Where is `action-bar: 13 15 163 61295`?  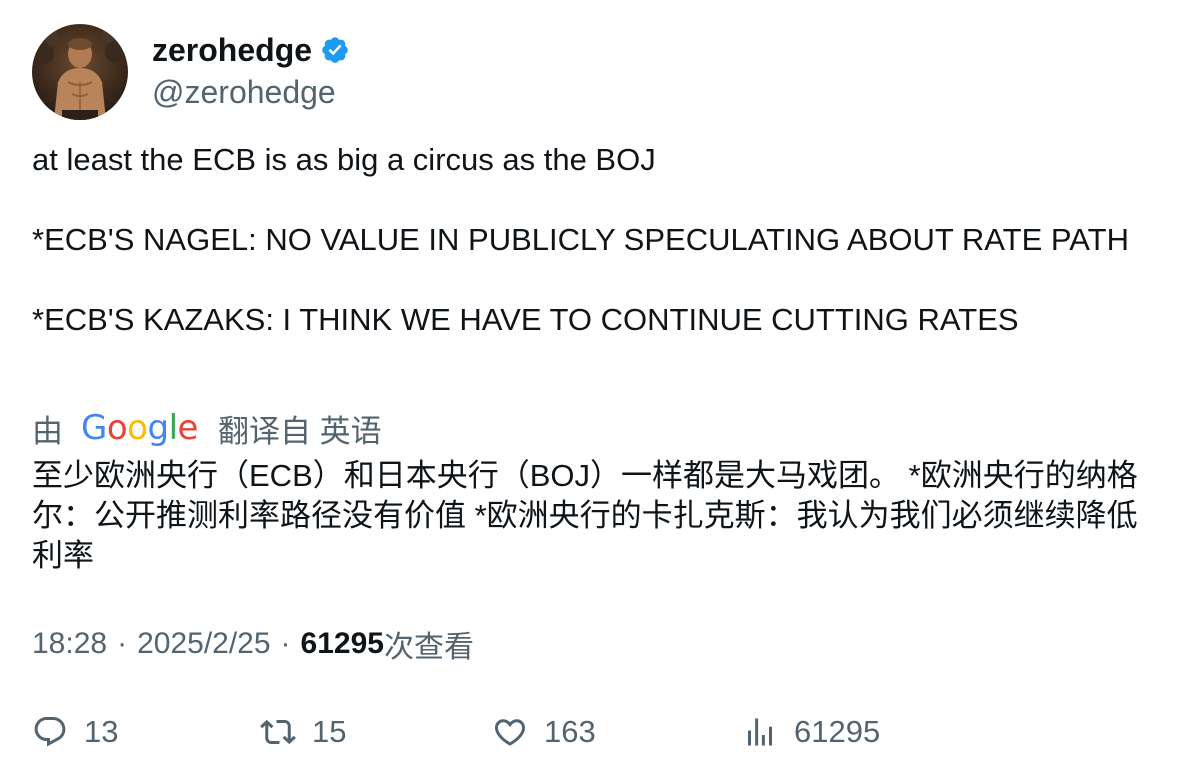
action-bar: 13 15 163 61295 is located at coordinates (602, 732).